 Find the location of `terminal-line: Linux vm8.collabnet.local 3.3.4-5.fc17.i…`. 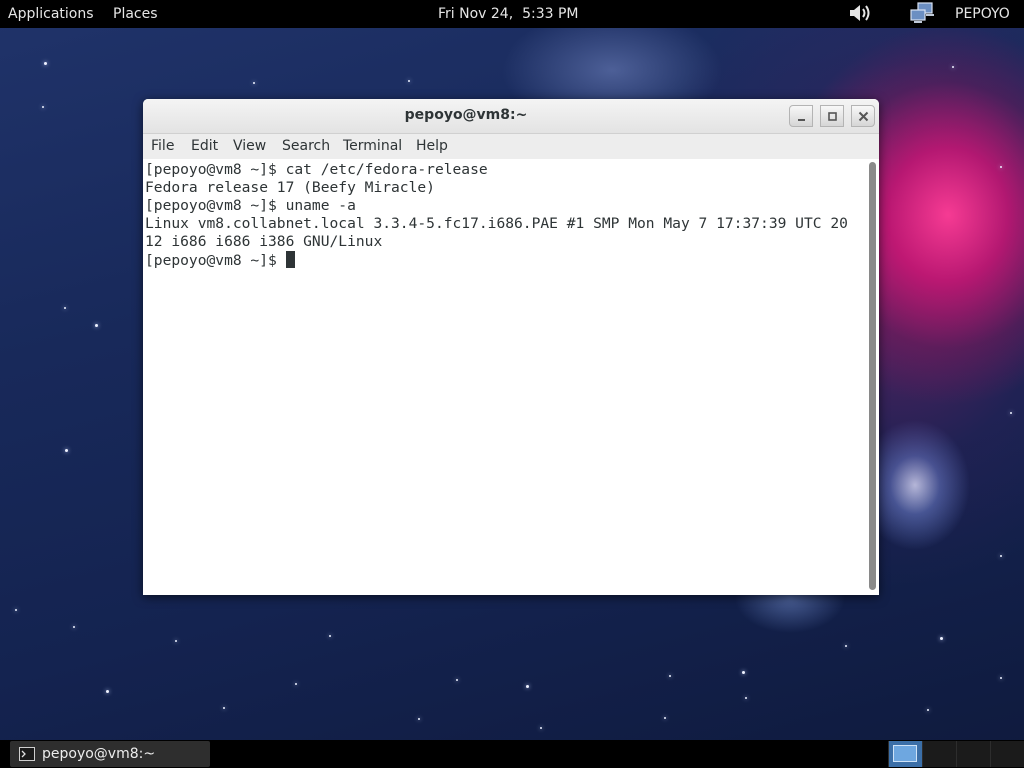

terminal-line: Linux vm8.collabnet.local 3.3.4-5.fc17.i… is located at coordinates (496, 223).